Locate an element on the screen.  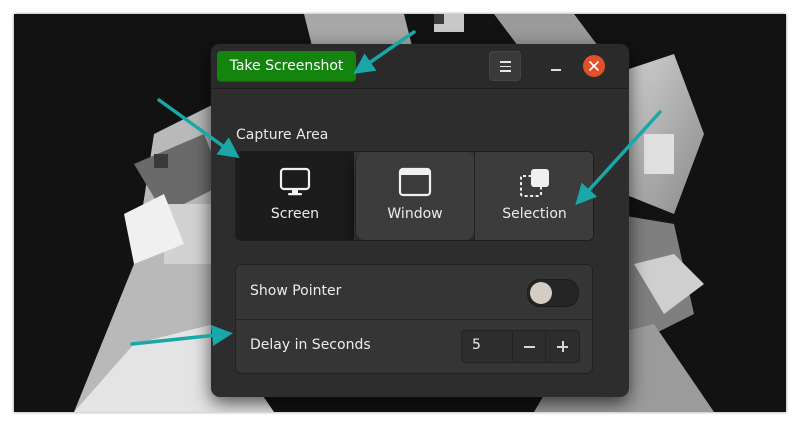
delay-spinbutton: 5 is located at coordinates (520, 346).